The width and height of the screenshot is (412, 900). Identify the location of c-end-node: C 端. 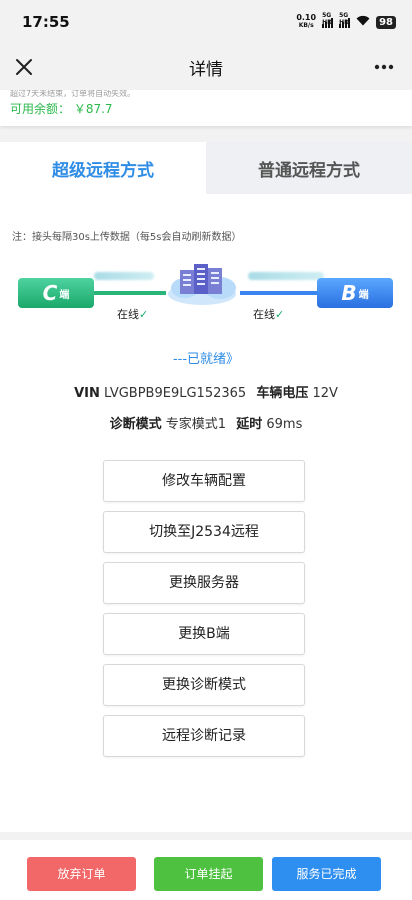
(56, 293).